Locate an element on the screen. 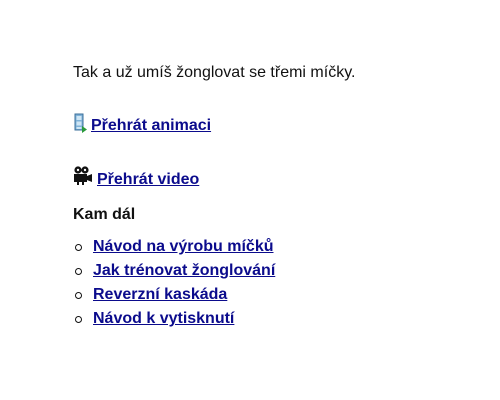 This screenshot has height=400, width=500. list-item: Návod na výrobu míčků is located at coordinates (174, 249).